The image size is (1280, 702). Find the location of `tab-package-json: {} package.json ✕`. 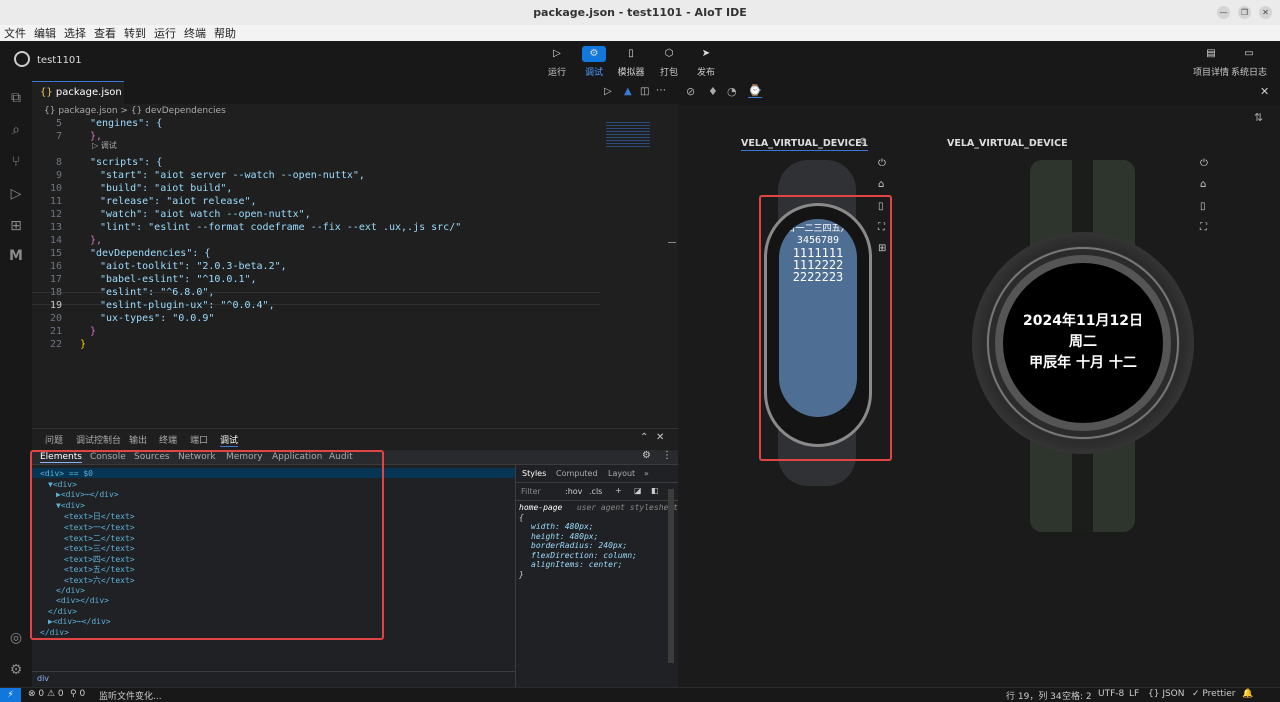

tab-package-json: {} package.json ✕ is located at coordinates (78, 100).